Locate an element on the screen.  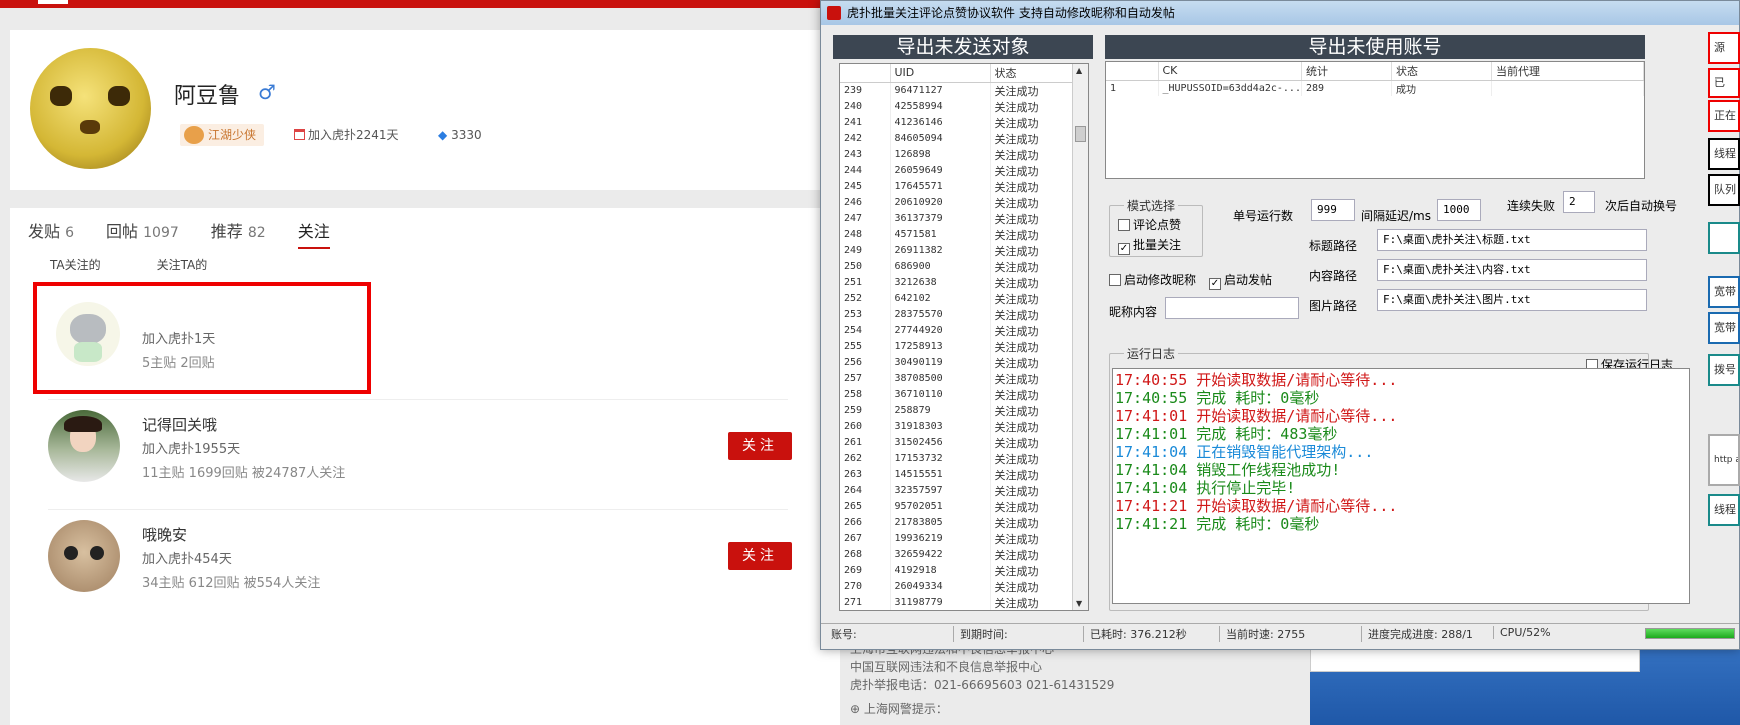
table-row: 264 32357597 关注成功 is located at coordinates (964, 490).